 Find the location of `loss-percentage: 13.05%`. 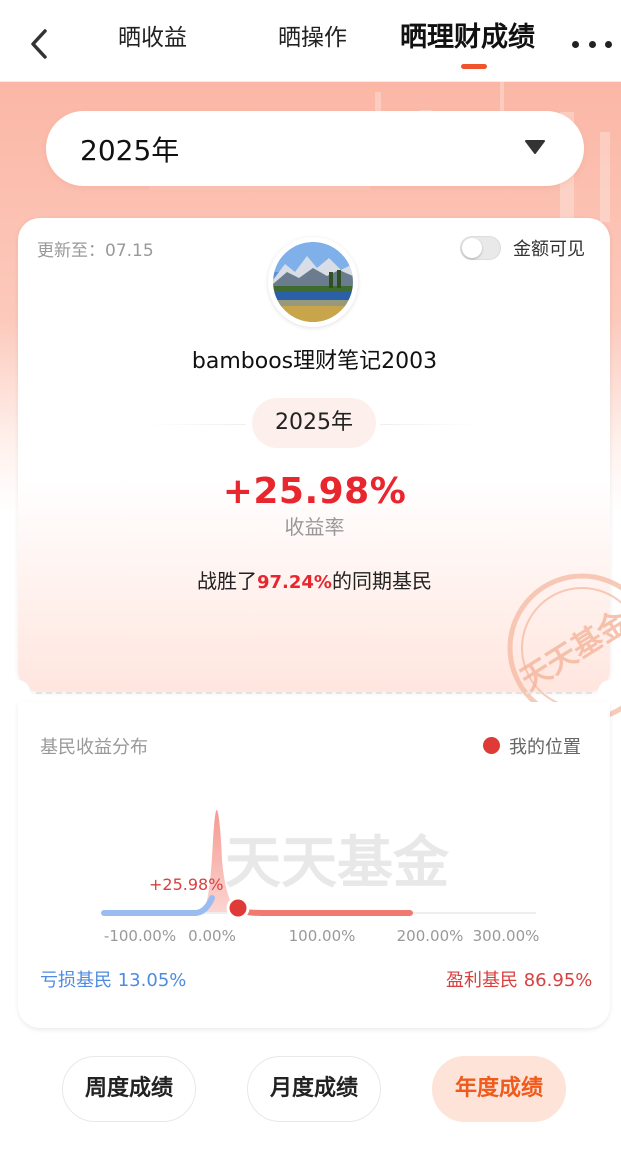

loss-percentage: 13.05% is located at coordinates (152, 980).